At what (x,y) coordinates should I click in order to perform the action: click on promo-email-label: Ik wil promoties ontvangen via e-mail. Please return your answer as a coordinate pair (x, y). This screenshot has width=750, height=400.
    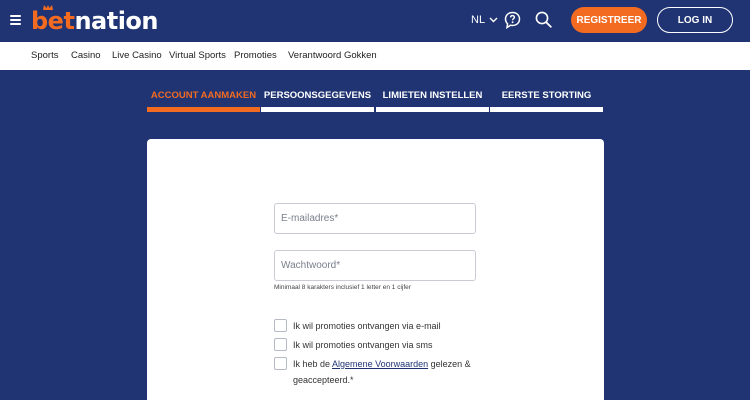
    Looking at the image, I should click on (367, 326).